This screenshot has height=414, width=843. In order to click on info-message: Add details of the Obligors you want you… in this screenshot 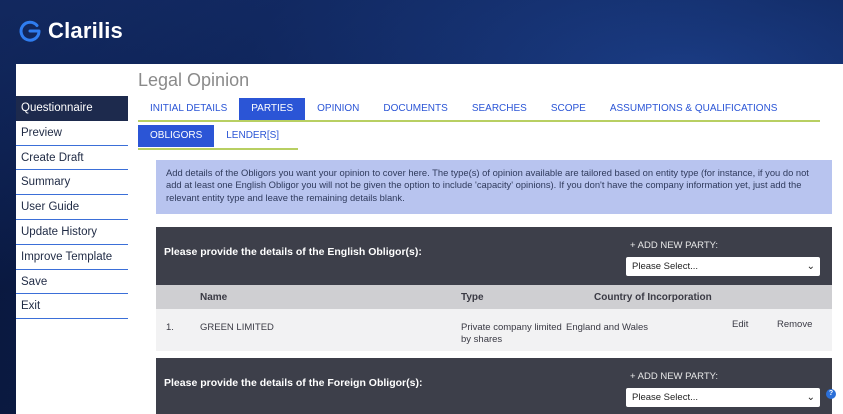, I will do `click(494, 187)`.